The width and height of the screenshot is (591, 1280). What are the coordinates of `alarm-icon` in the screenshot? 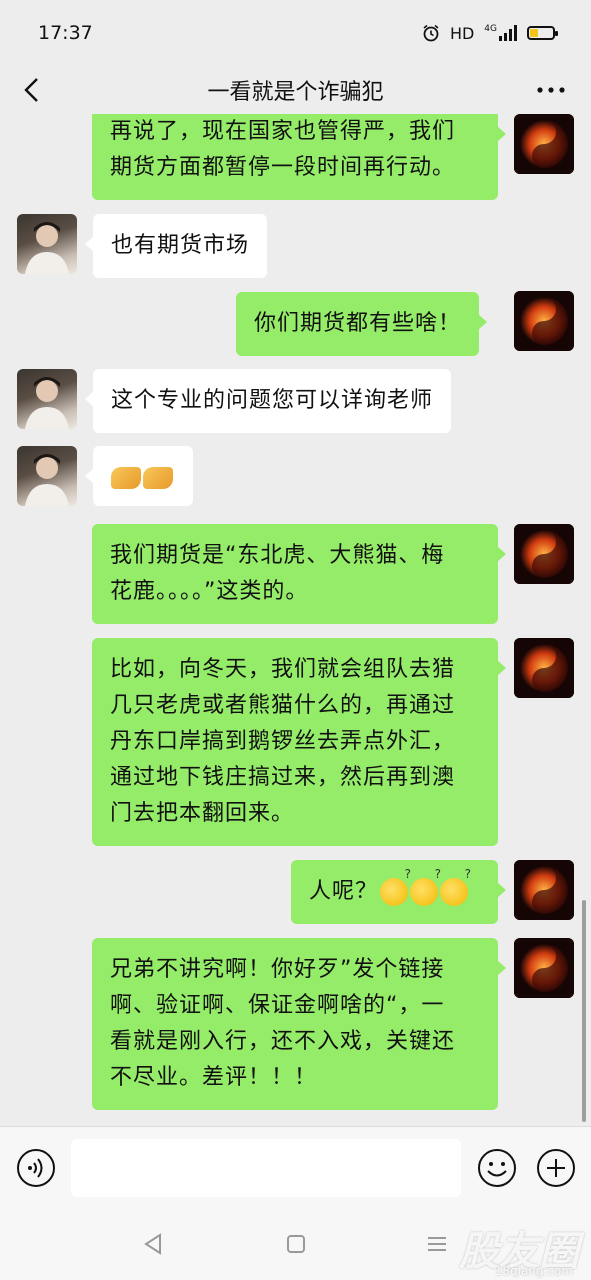 It's located at (431, 33).